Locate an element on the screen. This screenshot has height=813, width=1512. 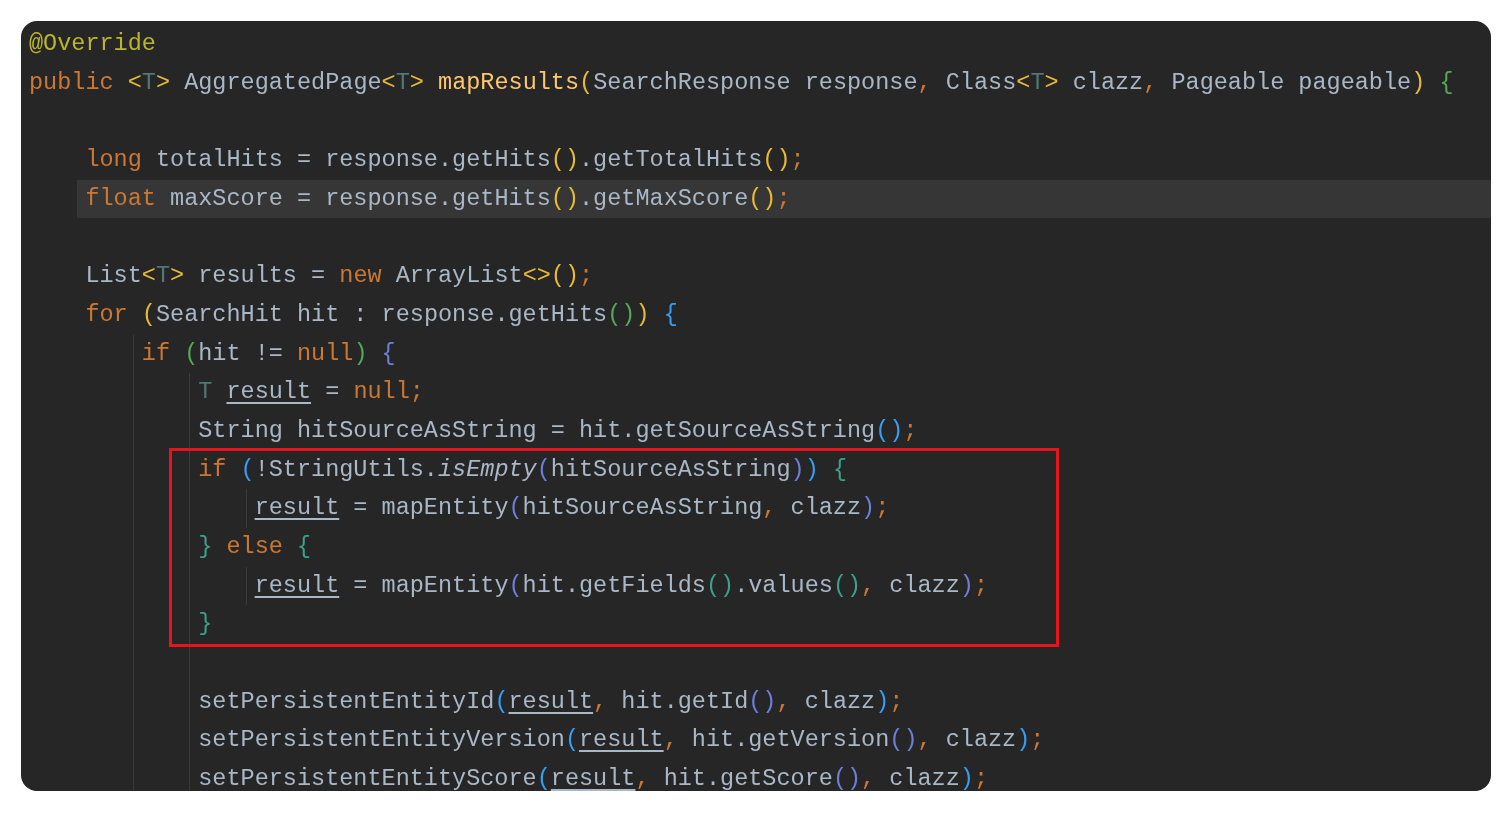
code-line: @Override is located at coordinates (92, 44).